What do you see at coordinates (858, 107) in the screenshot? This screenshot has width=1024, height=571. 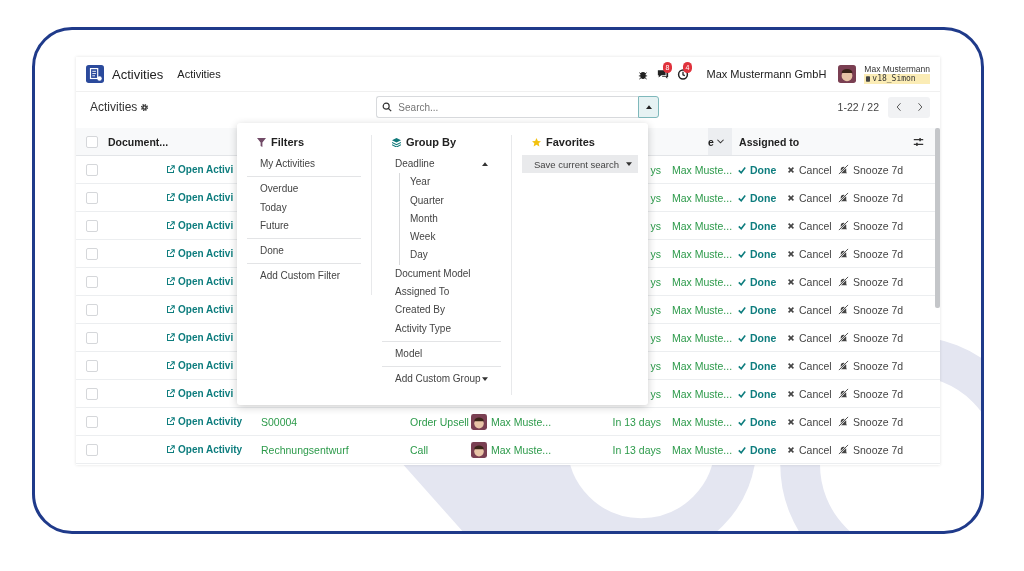 I see `pager-value: 1-22 / 22` at bounding box center [858, 107].